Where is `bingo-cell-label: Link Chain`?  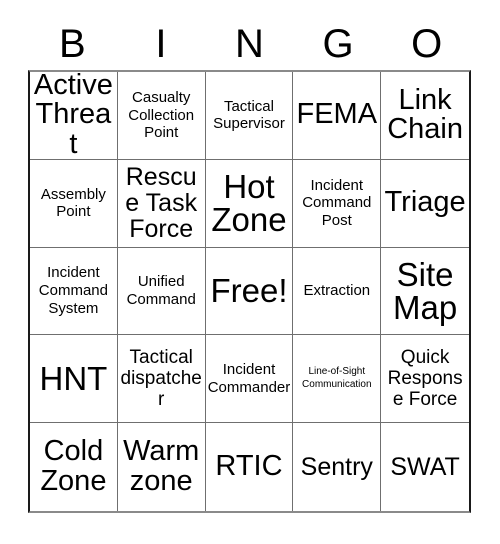 bingo-cell-label: Link Chain is located at coordinates (425, 114).